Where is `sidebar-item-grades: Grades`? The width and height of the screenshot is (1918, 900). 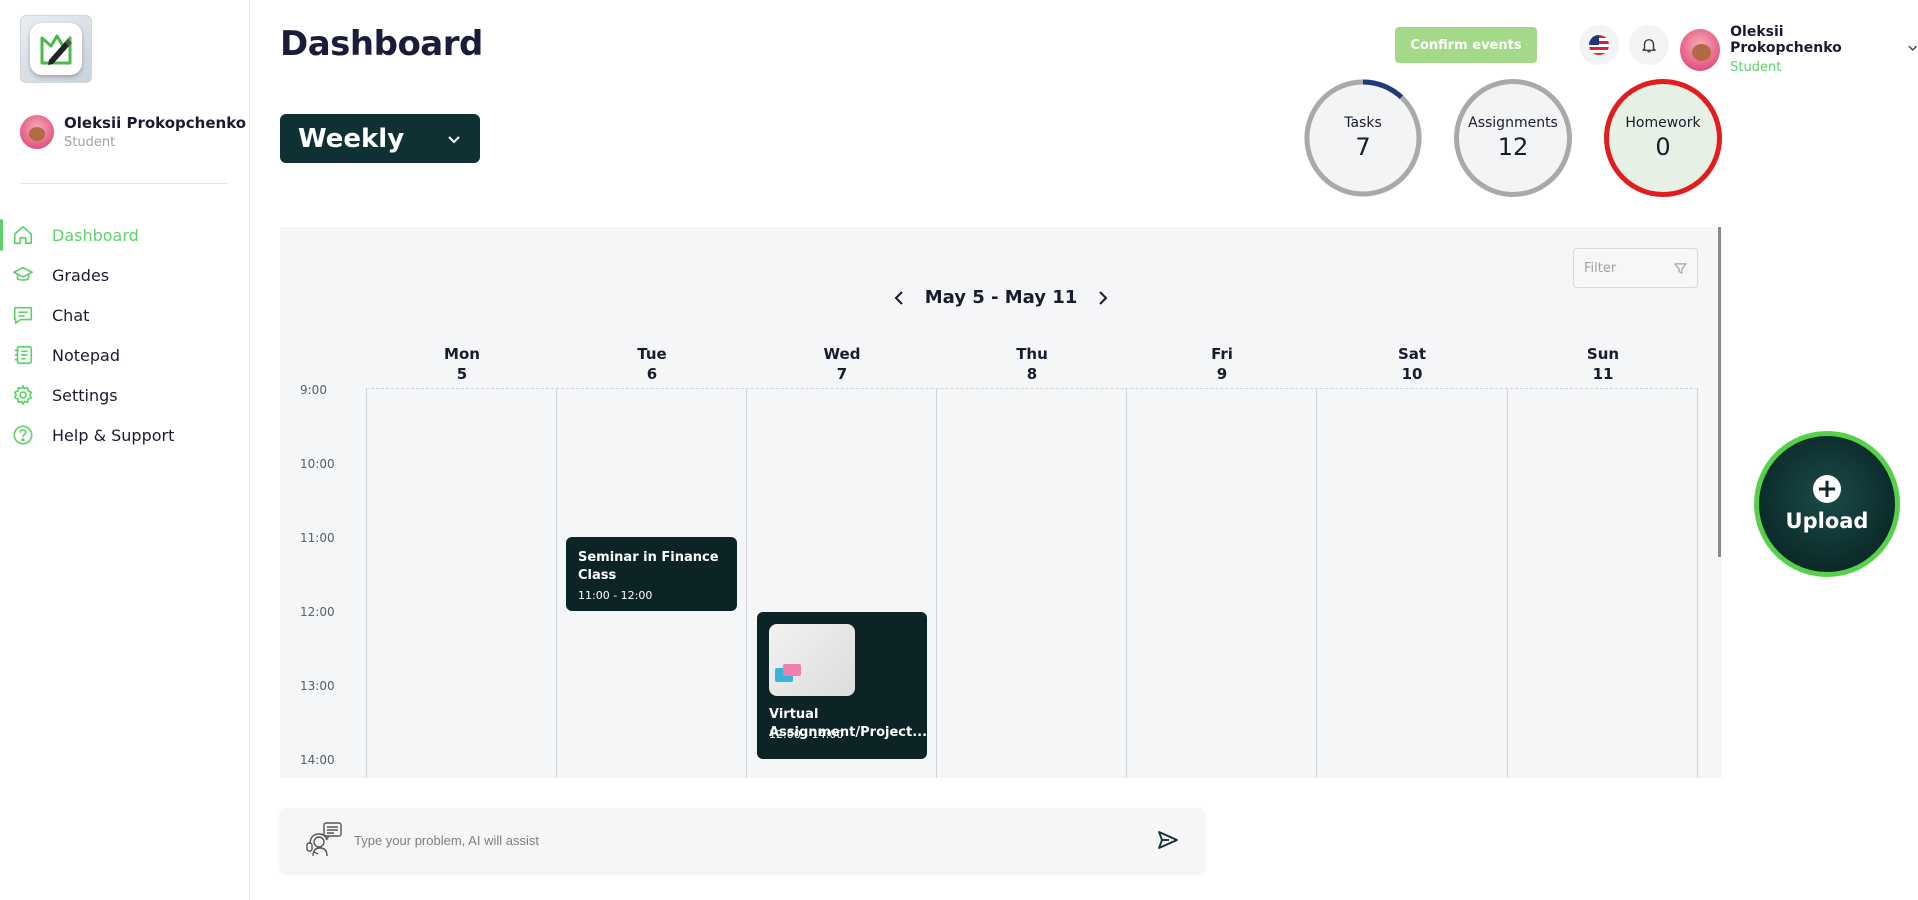
sidebar-item-grades: Grades is located at coordinates (125, 275).